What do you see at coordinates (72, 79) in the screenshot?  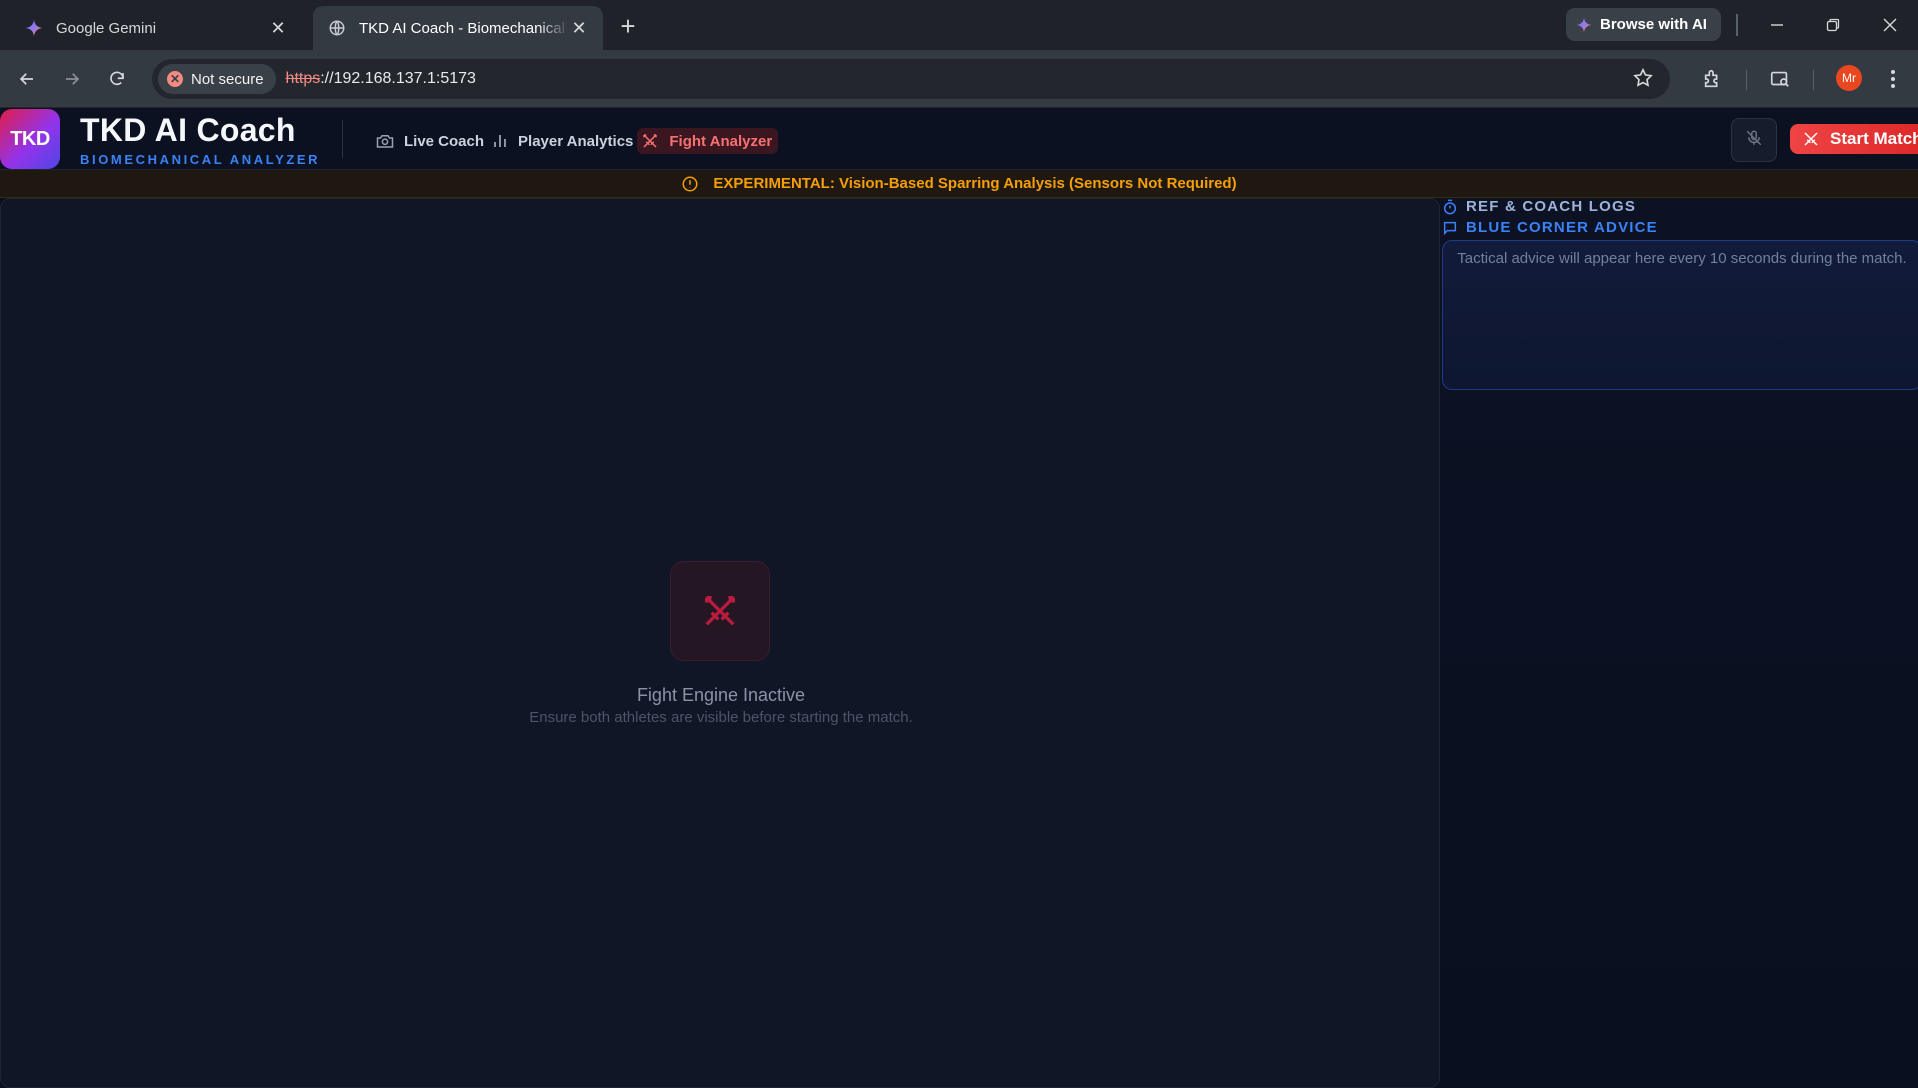 I see `forward-icon` at bounding box center [72, 79].